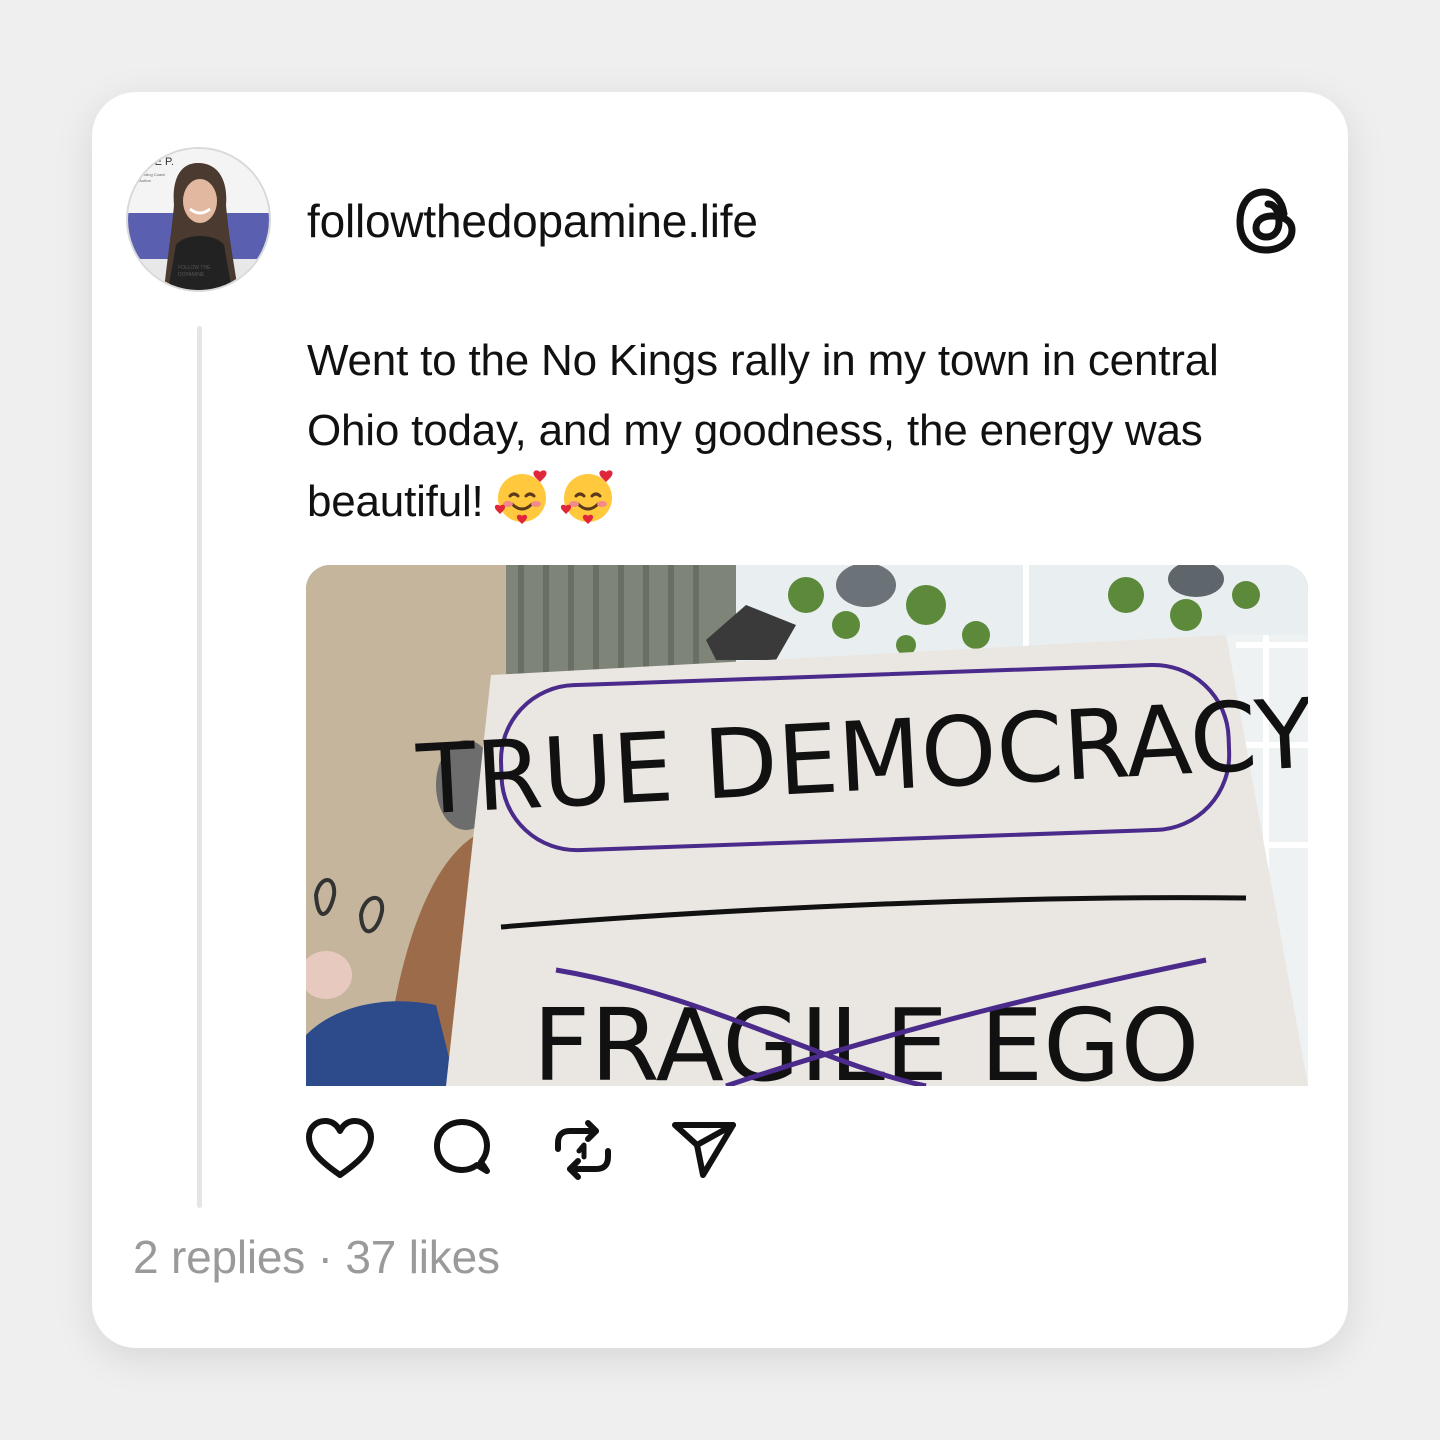 The width and height of the screenshot is (1440, 1440). What do you see at coordinates (219, 1257) in the screenshot?
I see `replies-count: 2 replies` at bounding box center [219, 1257].